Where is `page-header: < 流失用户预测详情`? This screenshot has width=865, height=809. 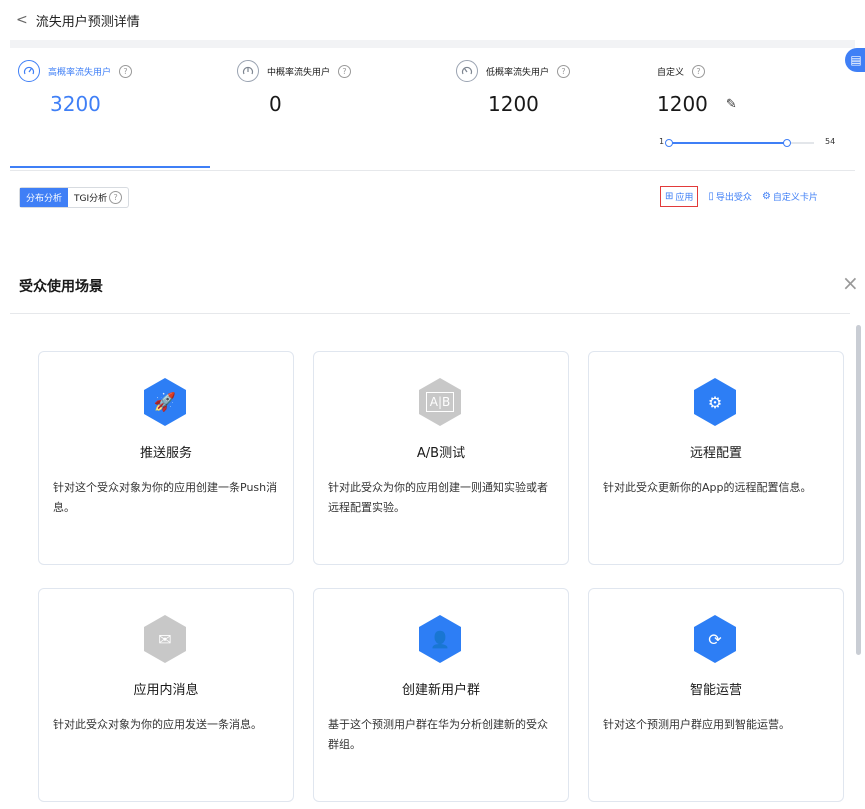
page-header: < 流失用户预测详情 is located at coordinates (432, 20).